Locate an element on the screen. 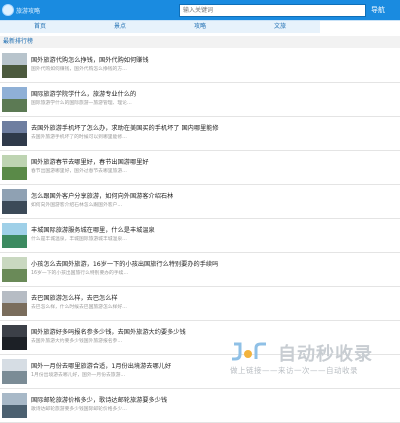 The height and width of the screenshot is (423, 400). item-title: 国外旅游代购怎么挣钱，国外代购如何赚钱 is located at coordinates (90, 59).